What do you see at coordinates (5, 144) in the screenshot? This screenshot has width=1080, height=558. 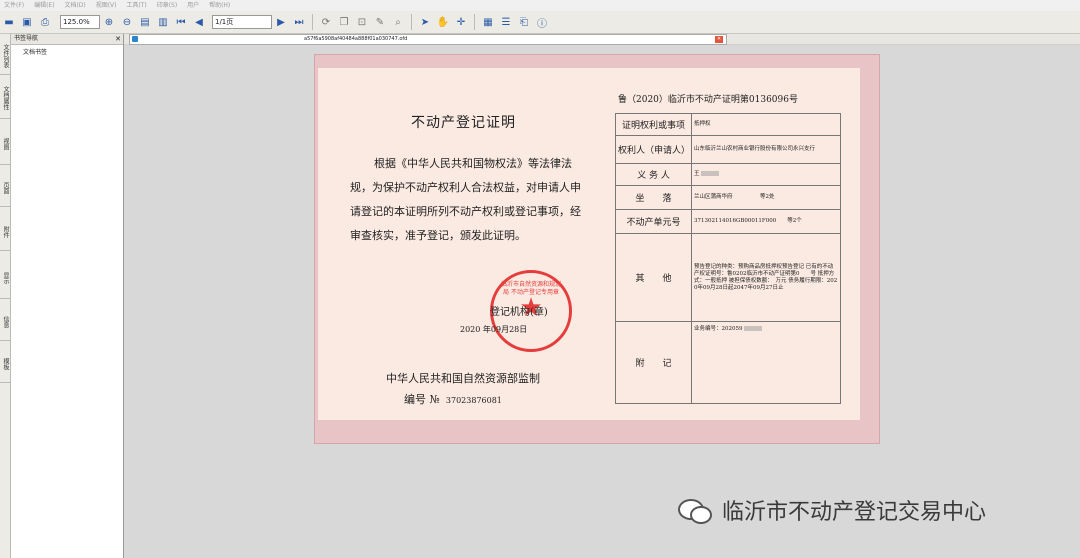 I see `vtab-view: 视图` at bounding box center [5, 144].